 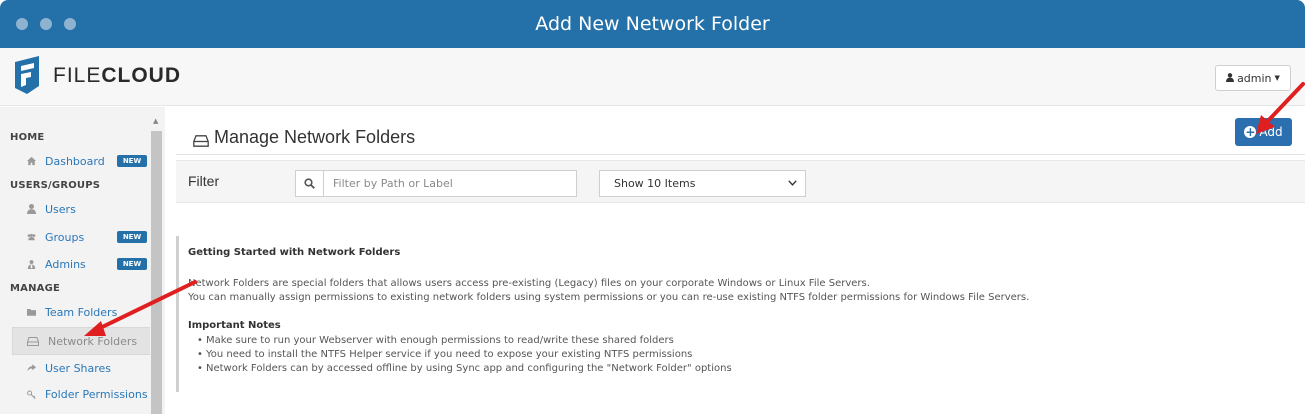 I want to click on sidebar-item-label: User Shares, so click(x=78, y=368).